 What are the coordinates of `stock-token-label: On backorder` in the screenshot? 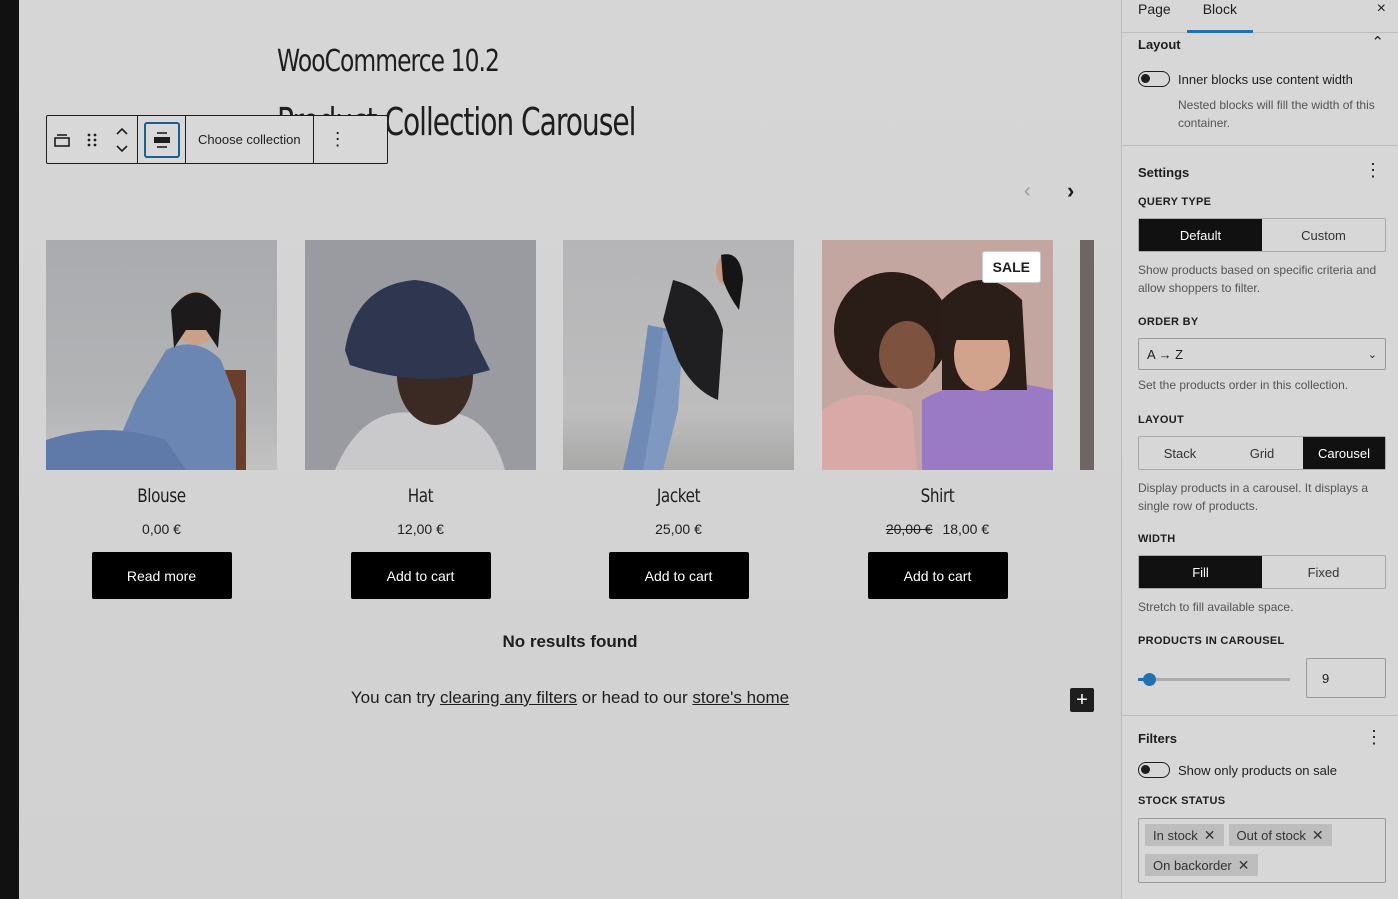 It's located at (1192, 865).